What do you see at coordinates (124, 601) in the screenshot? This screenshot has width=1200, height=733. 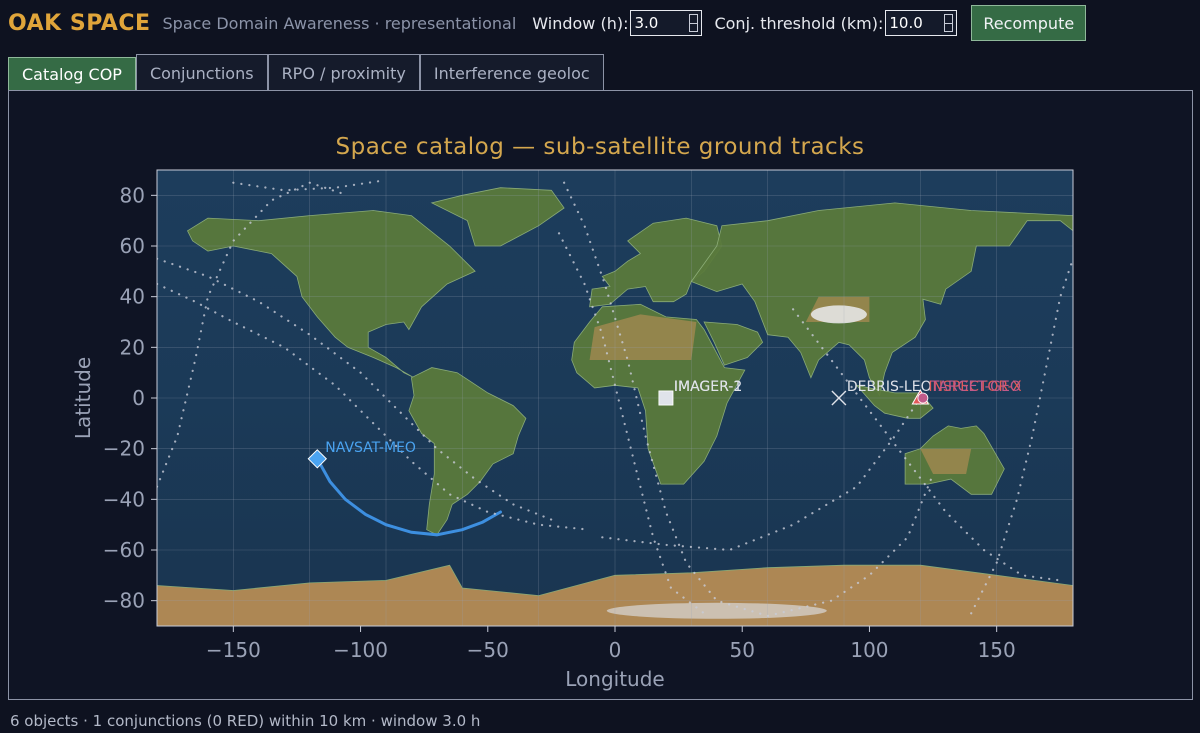 I see `y-tick-label: −80` at bounding box center [124, 601].